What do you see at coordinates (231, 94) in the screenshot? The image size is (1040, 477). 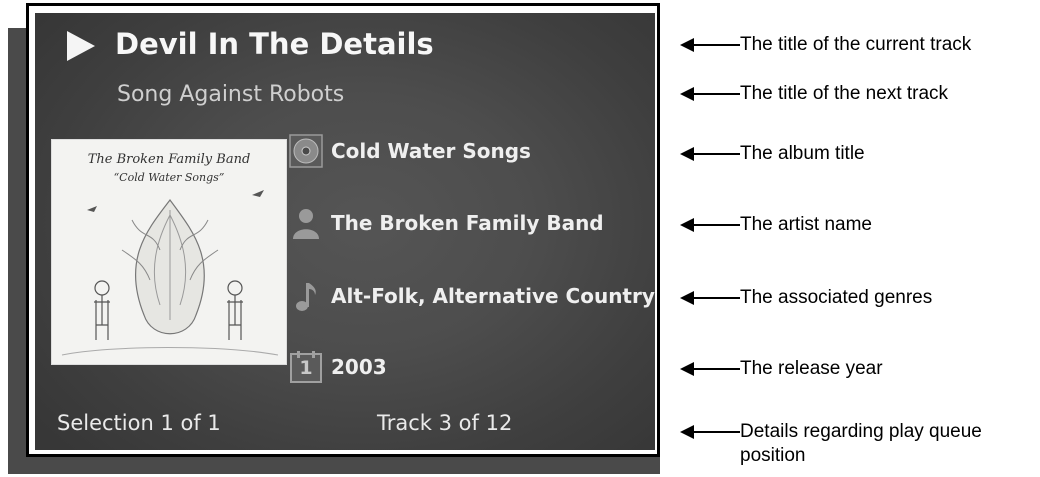 I see `next-track-title: Song Against Robots` at bounding box center [231, 94].